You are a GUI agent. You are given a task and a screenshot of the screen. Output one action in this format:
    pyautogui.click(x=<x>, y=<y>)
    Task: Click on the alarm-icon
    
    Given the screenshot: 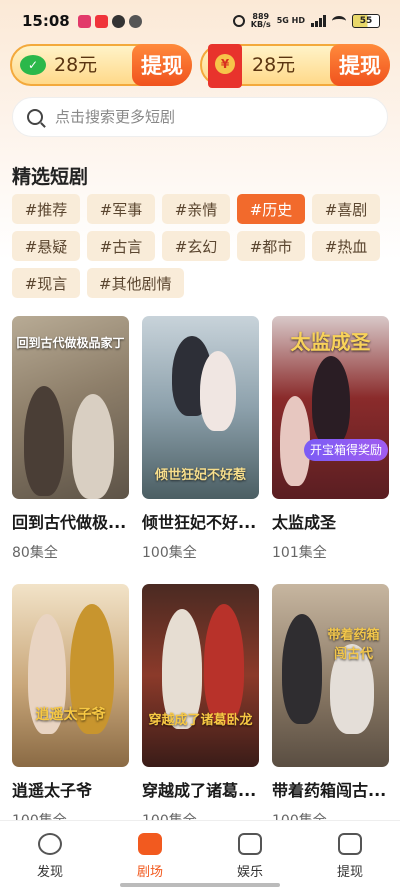 What is the action you would take?
    pyautogui.click(x=238, y=21)
    